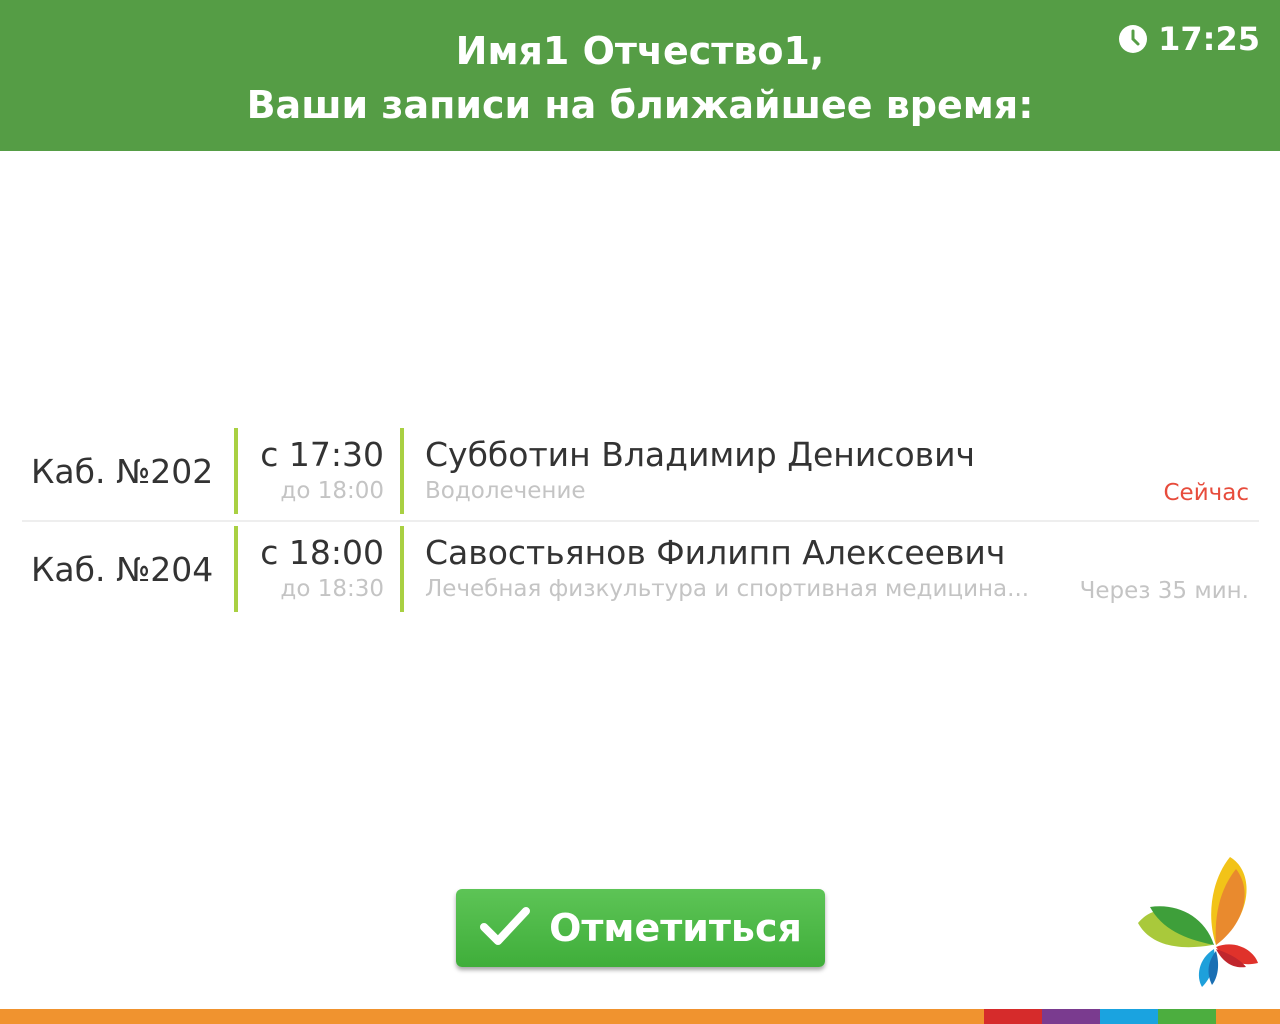  What do you see at coordinates (1209, 39) in the screenshot?
I see `current-time: 17:25` at bounding box center [1209, 39].